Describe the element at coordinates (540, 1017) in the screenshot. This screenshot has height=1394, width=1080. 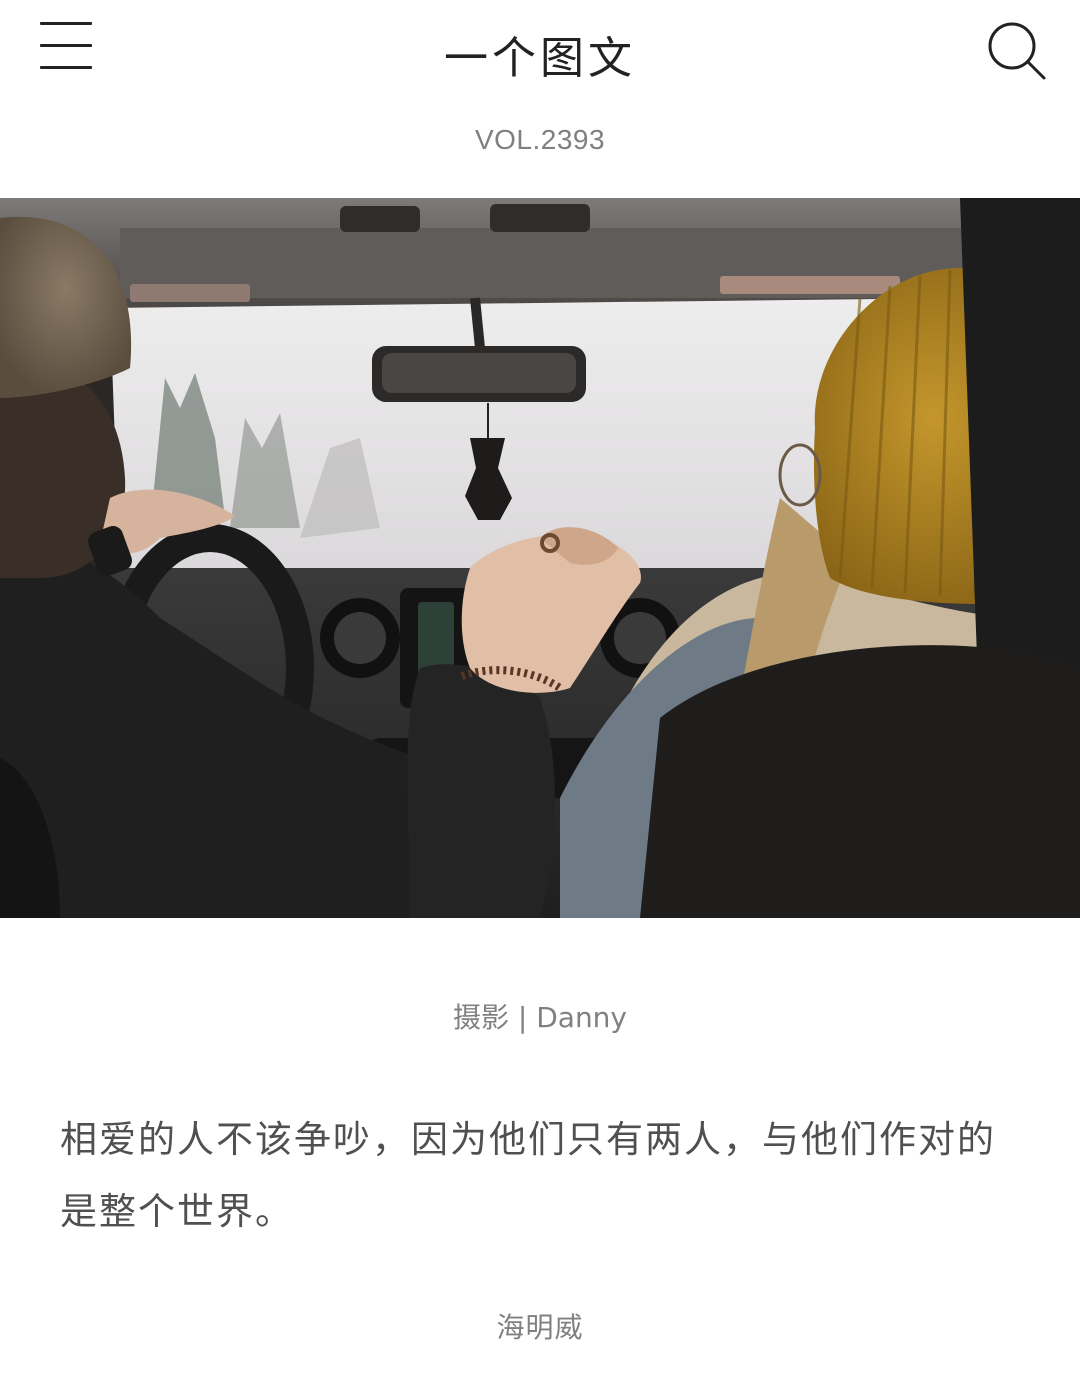
I see `photo-credit: 摄影 | Danny` at that location.